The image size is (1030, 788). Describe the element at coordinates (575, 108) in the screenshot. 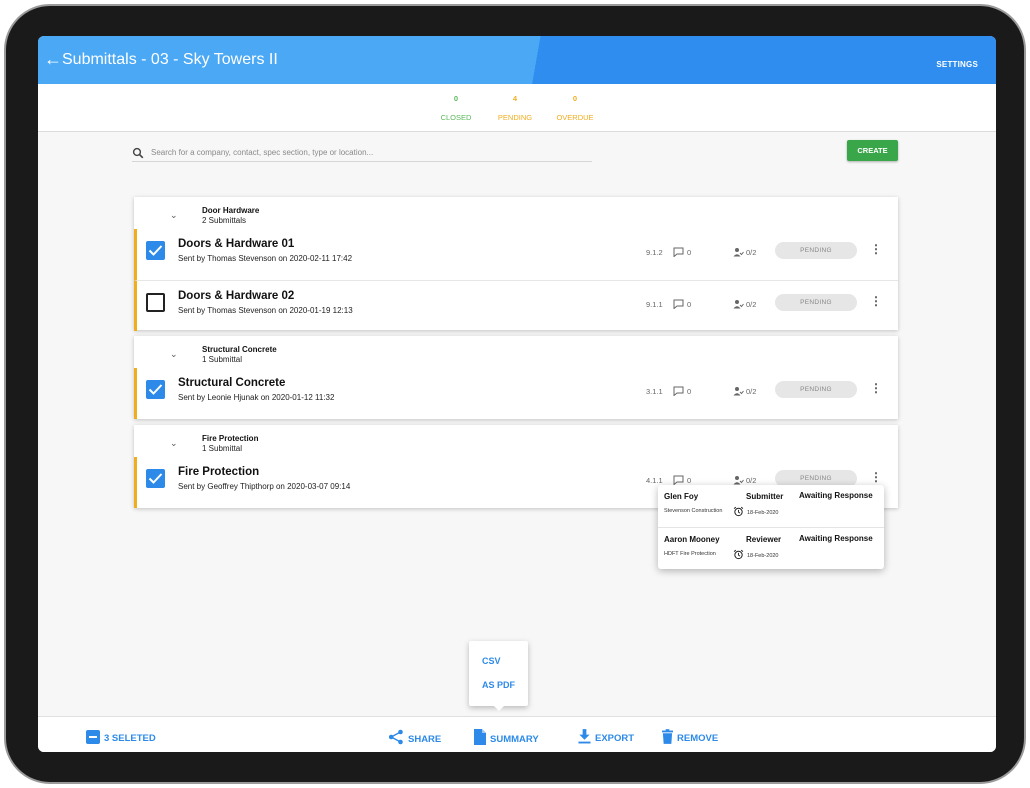

I see `stat-overdue: 0 OVERDUE` at that location.